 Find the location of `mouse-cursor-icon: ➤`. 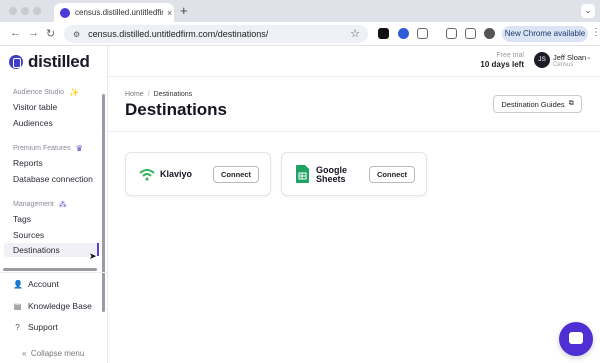

mouse-cursor-icon: ➤ is located at coordinates (93, 256).